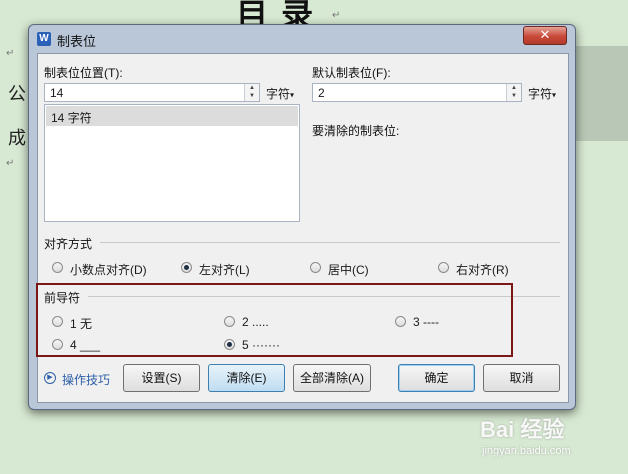 The image size is (628, 474). Describe the element at coordinates (83, 73) in the screenshot. I see `tab-position-label: 制表位位置(T):` at that location.